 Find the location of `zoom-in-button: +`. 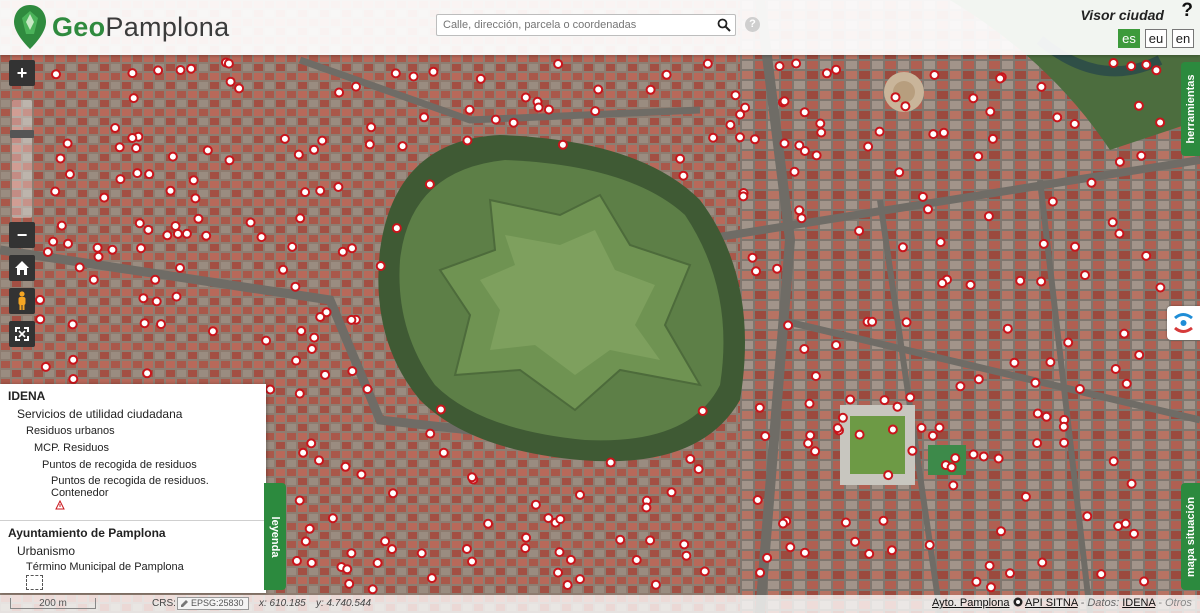

zoom-in-button: + is located at coordinates (22, 73).